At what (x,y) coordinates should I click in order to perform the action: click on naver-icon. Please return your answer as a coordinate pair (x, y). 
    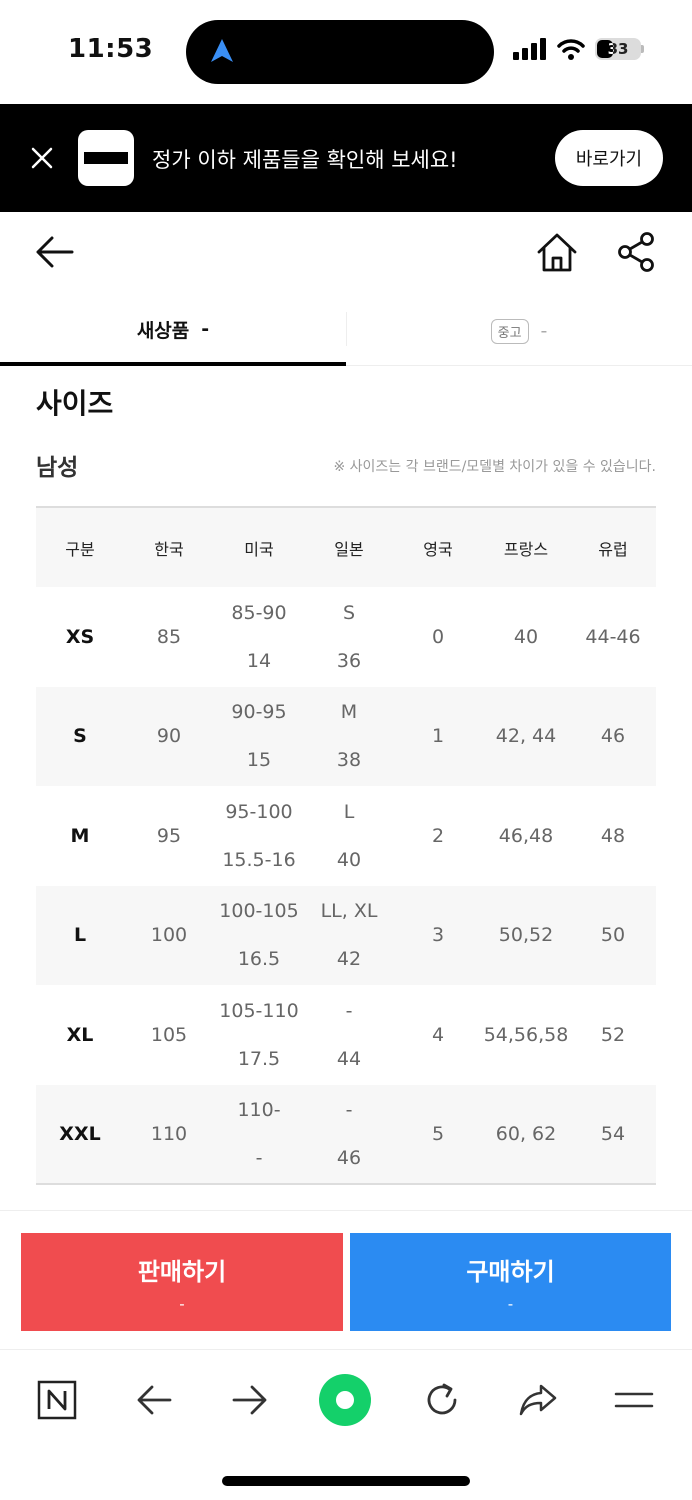
    Looking at the image, I should click on (57, 1400).